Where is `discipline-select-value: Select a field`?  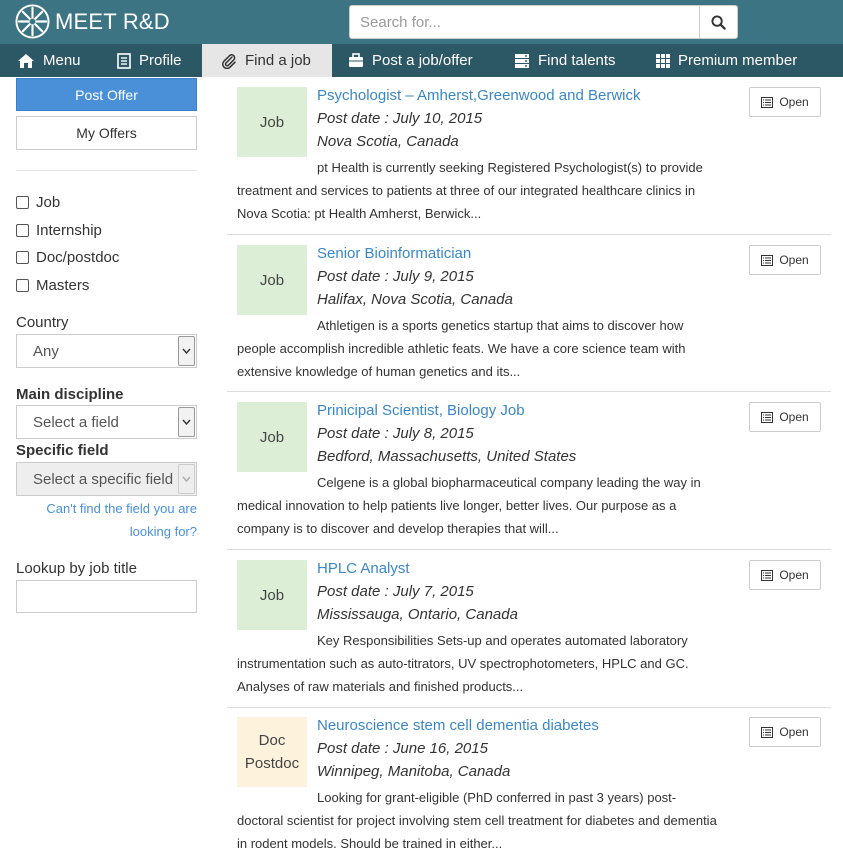
discipline-select-value: Select a field is located at coordinates (76, 422).